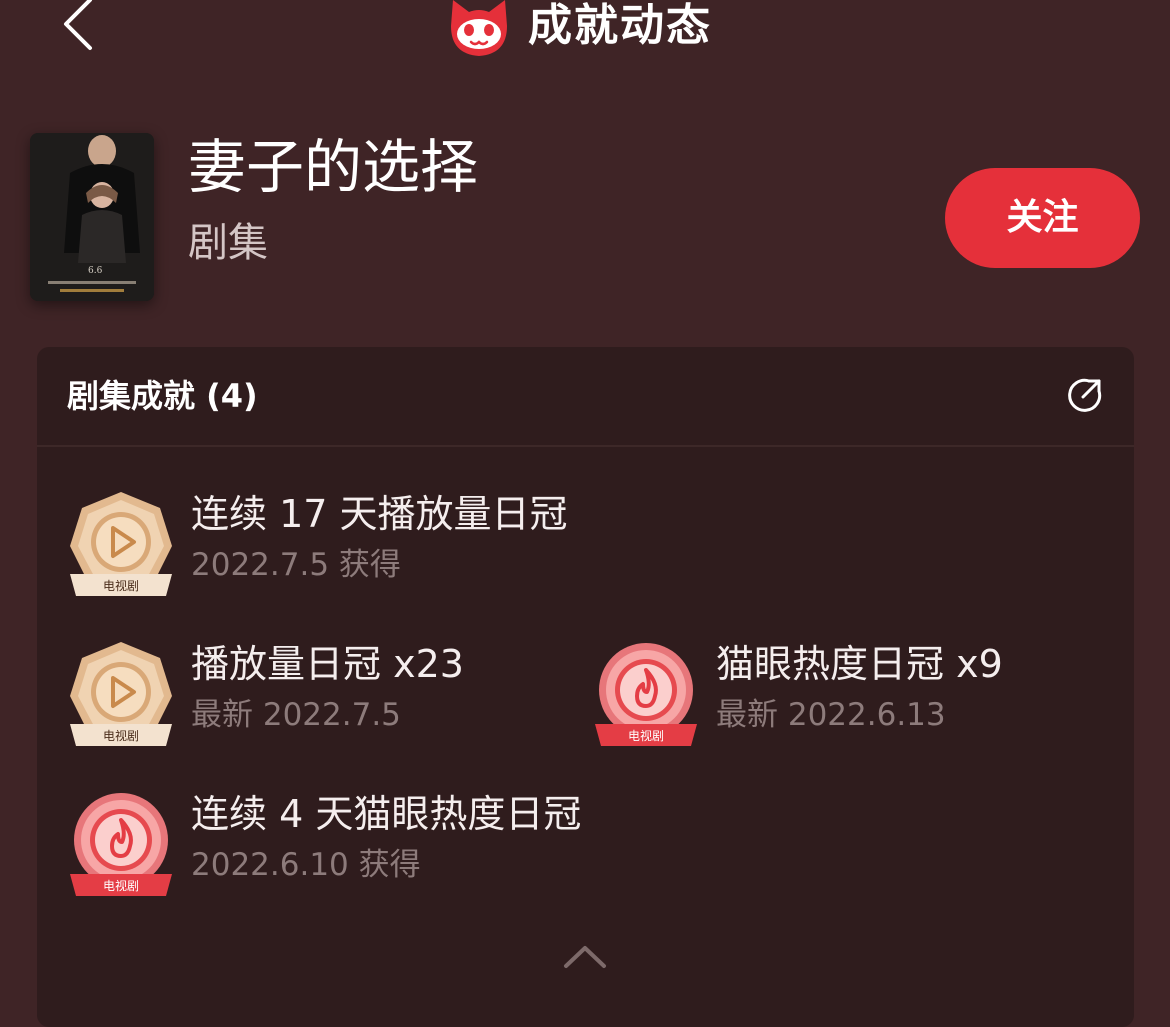 The width and height of the screenshot is (1170, 1027). Describe the element at coordinates (327, 664) in the screenshot. I see `achievement-title: 播放量日冠 x23` at that location.